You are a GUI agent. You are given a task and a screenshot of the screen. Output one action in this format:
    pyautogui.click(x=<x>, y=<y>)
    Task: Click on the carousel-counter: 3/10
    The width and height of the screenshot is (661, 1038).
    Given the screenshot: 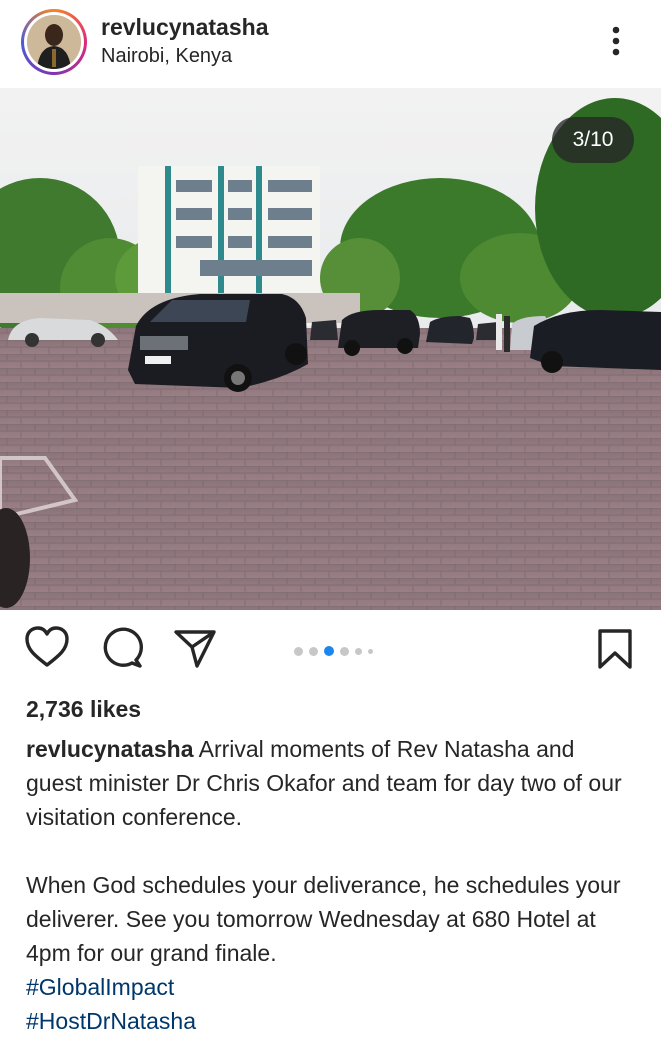 What is the action you would take?
    pyautogui.click(x=593, y=140)
    